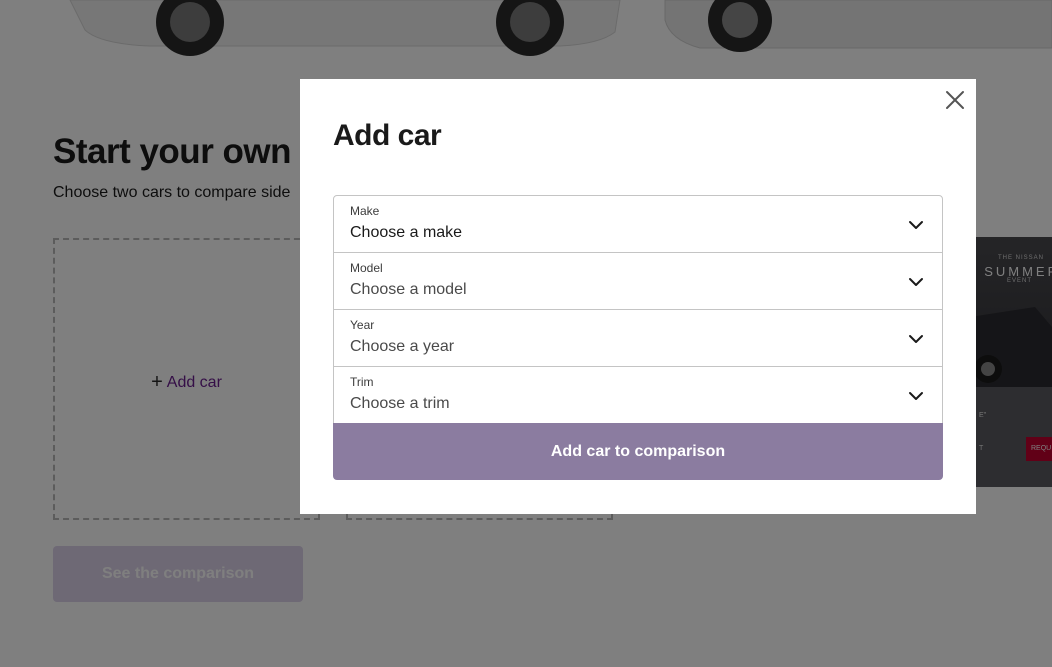 The height and width of the screenshot is (667, 1052). I want to click on year-label: Year, so click(362, 325).